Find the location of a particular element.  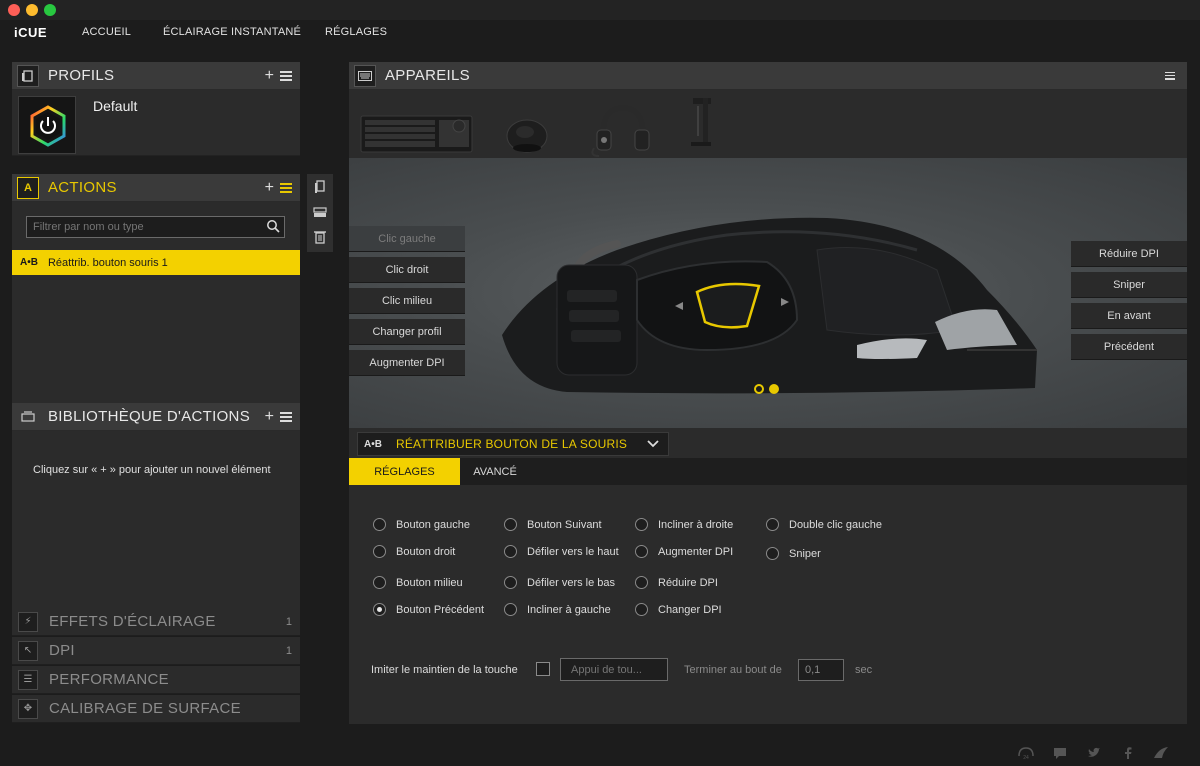

add-library-item-button: + is located at coordinates (269, 416).